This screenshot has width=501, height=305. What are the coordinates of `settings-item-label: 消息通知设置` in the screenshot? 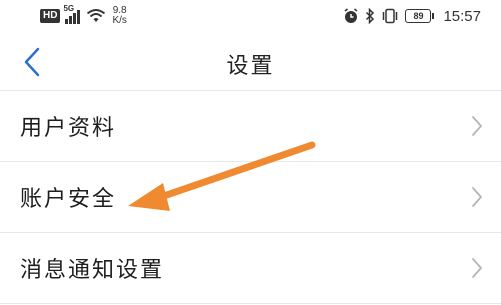 It's located at (92, 270).